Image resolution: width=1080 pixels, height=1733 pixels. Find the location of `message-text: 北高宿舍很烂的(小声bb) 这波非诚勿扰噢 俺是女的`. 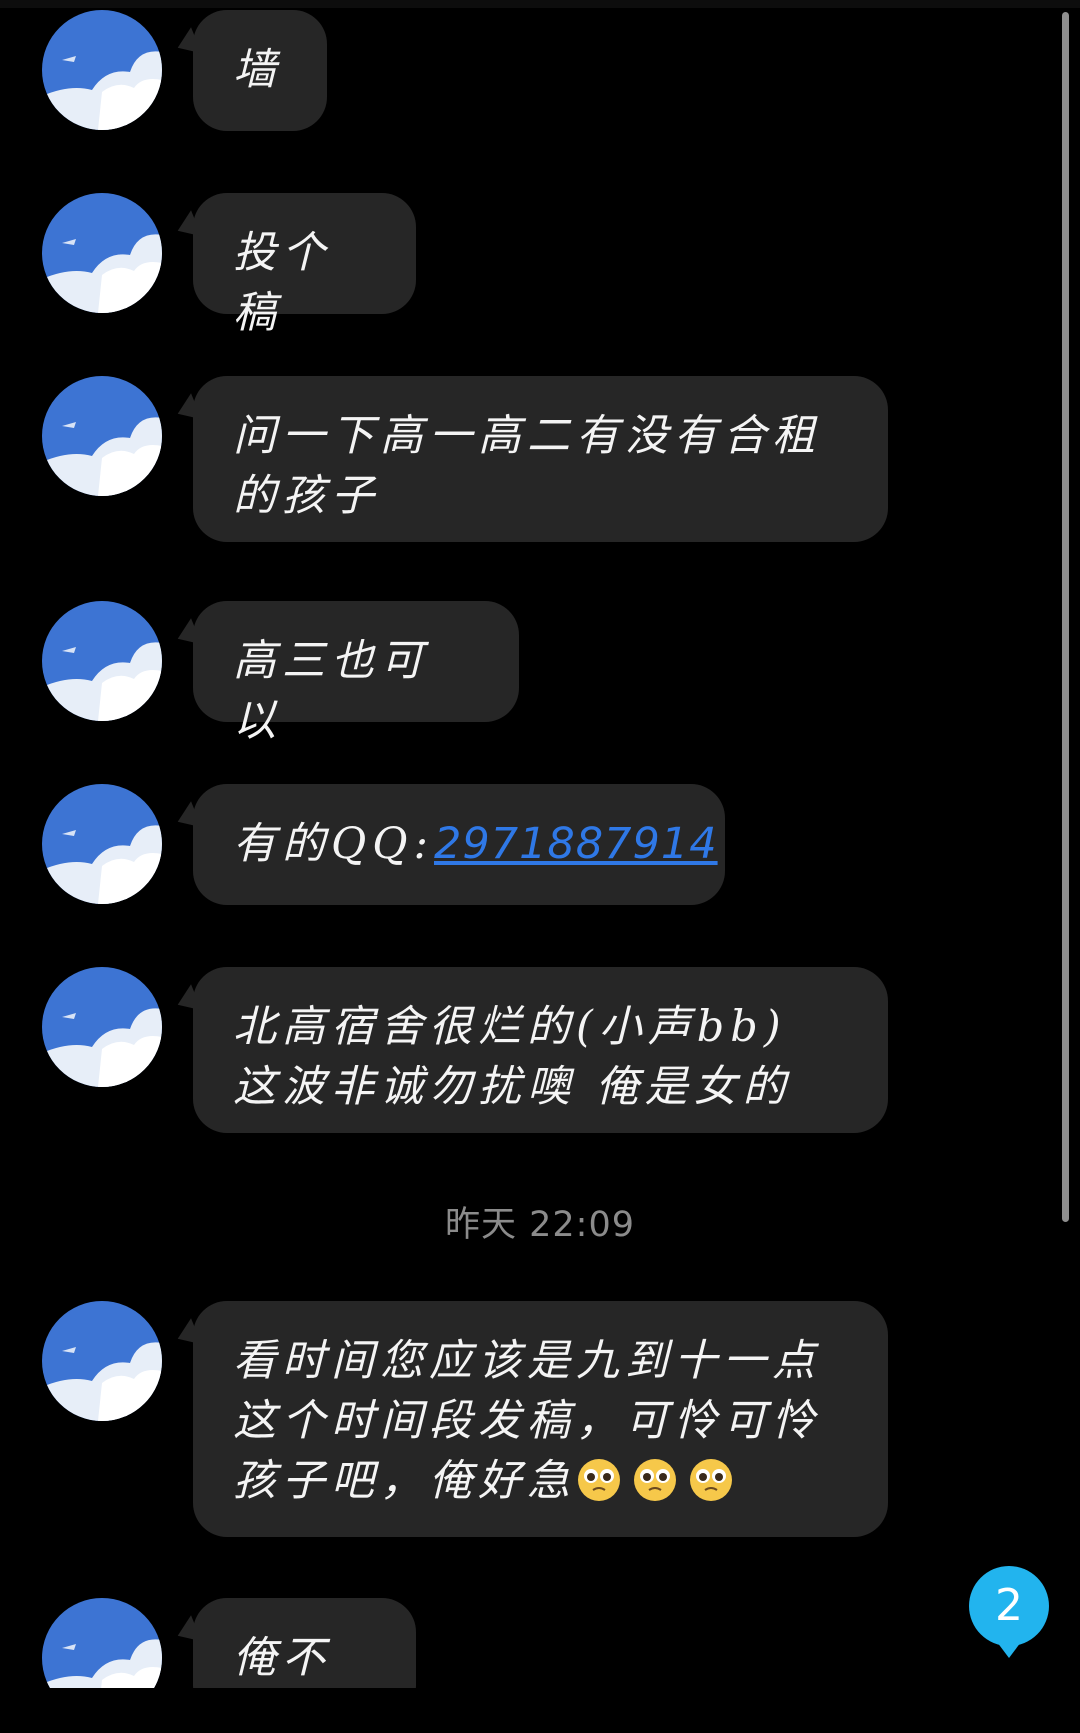

message-text: 北高宿舍很烂的(小声bb) 这波非诚勿扰噢 俺是女的 is located at coordinates (512, 1057).